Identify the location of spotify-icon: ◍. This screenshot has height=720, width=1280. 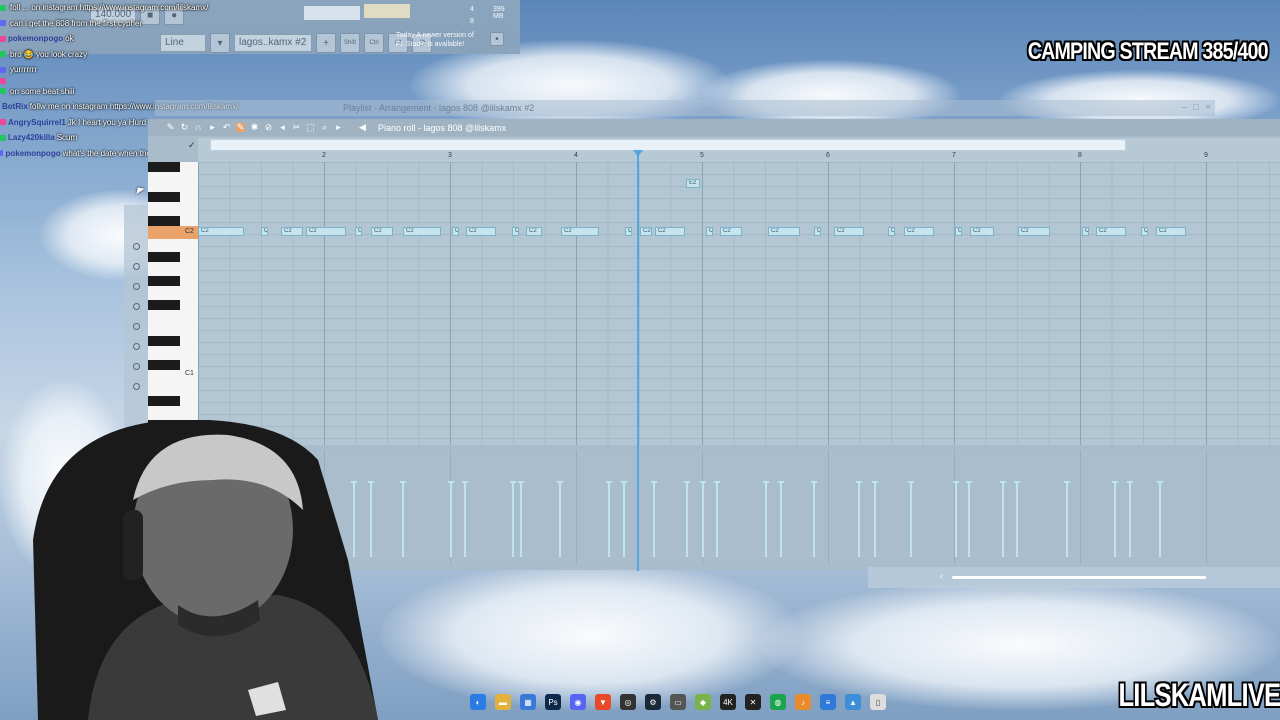
(778, 702).